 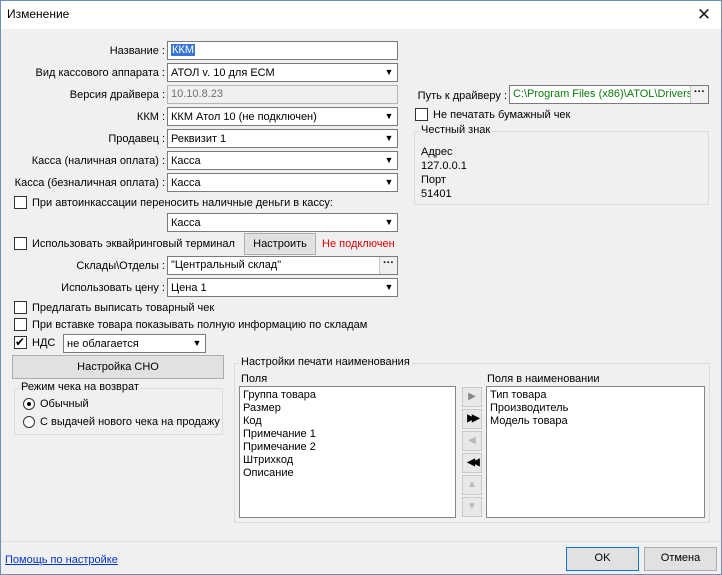 What do you see at coordinates (186, 223) in the screenshot?
I see `auto-collection-register-value: Касса` at bounding box center [186, 223].